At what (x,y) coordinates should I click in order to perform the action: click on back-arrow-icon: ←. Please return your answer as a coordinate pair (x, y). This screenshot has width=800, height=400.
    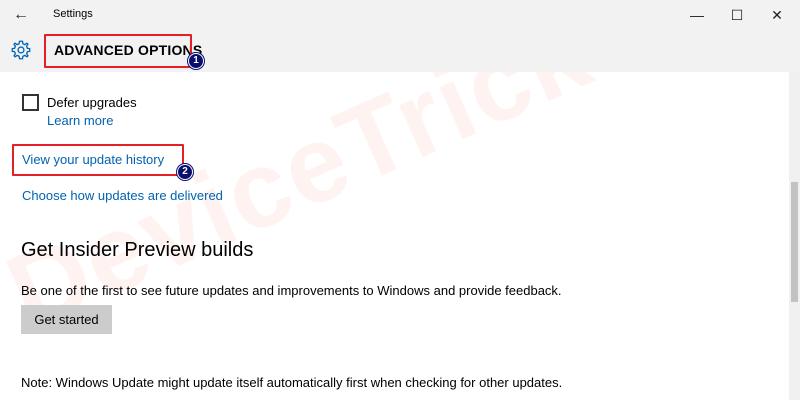
    Looking at the image, I should click on (21, 15).